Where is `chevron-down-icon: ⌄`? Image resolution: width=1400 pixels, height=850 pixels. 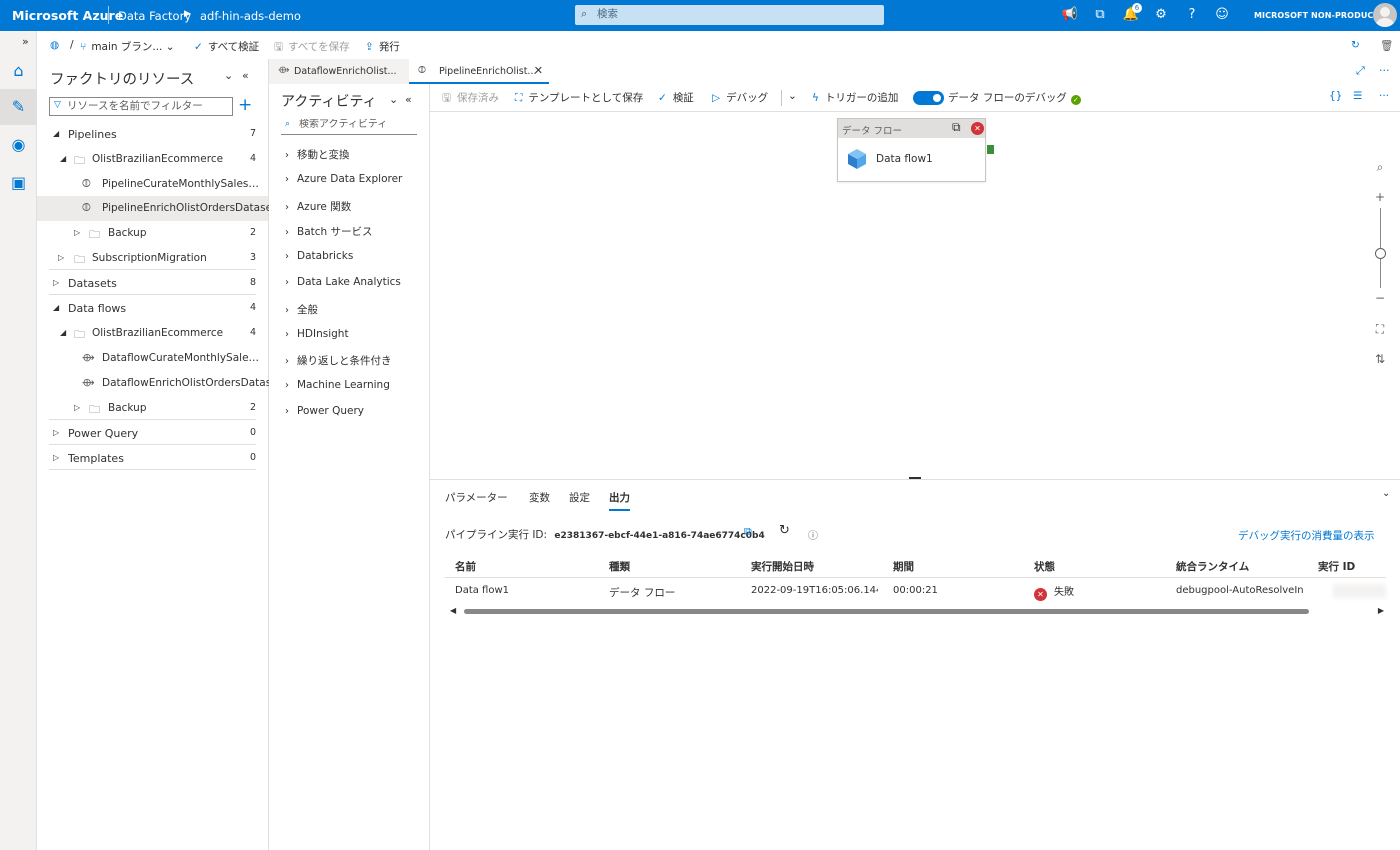 chevron-down-icon: ⌄ is located at coordinates (1386, 493).